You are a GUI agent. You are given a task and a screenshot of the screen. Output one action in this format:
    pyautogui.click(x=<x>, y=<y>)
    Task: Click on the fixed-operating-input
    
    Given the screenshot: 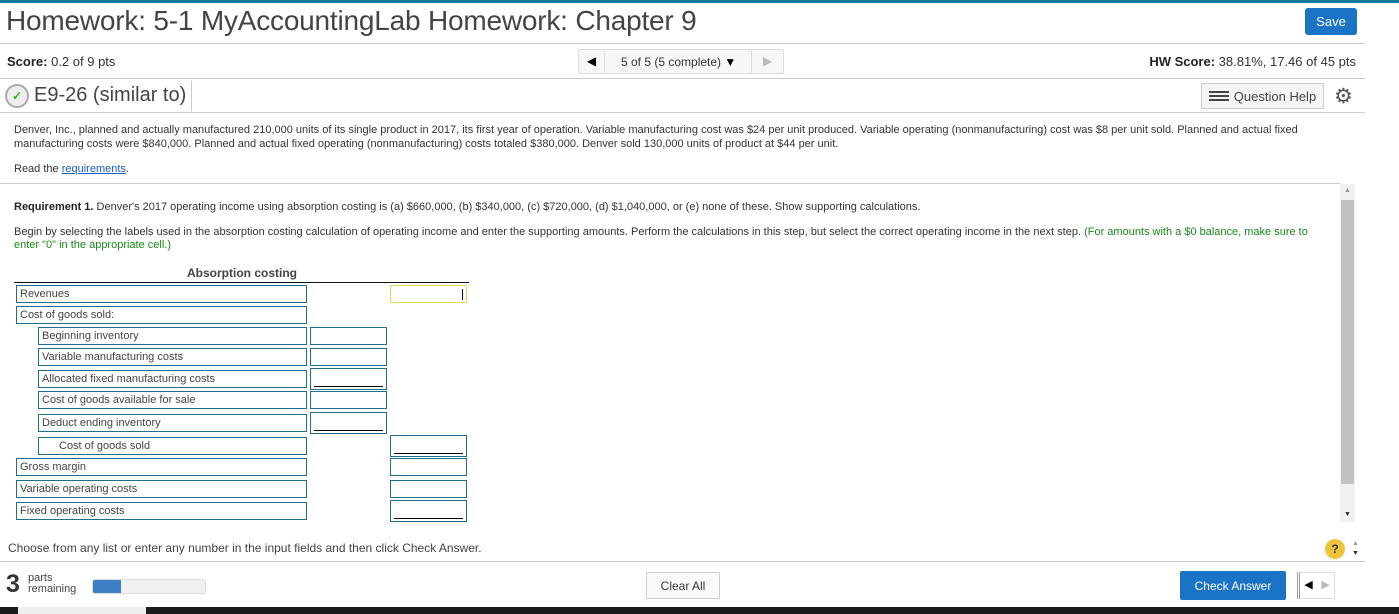 What is the action you would take?
    pyautogui.click(x=428, y=511)
    